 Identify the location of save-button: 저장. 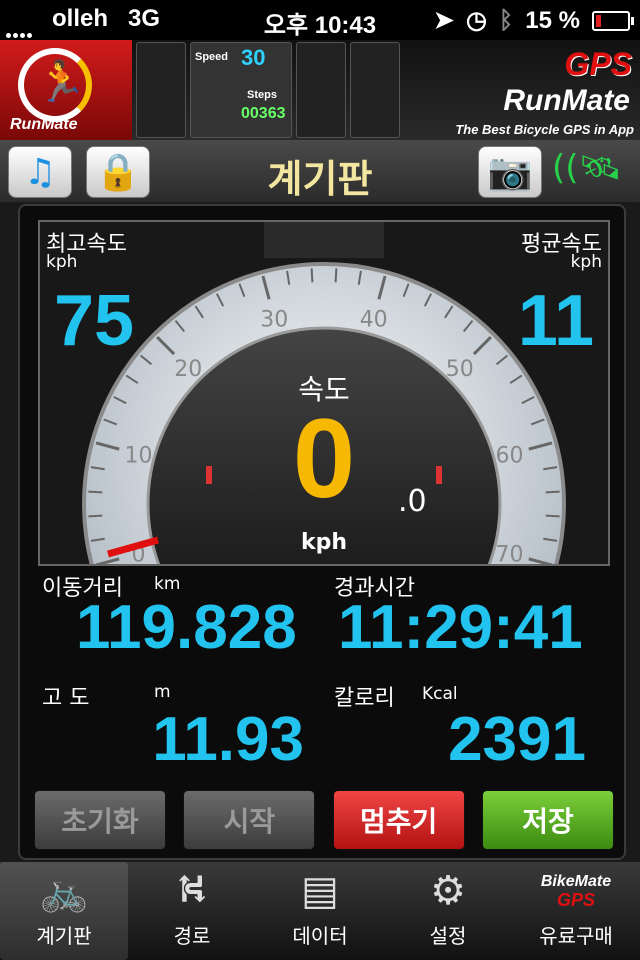
(547, 820).